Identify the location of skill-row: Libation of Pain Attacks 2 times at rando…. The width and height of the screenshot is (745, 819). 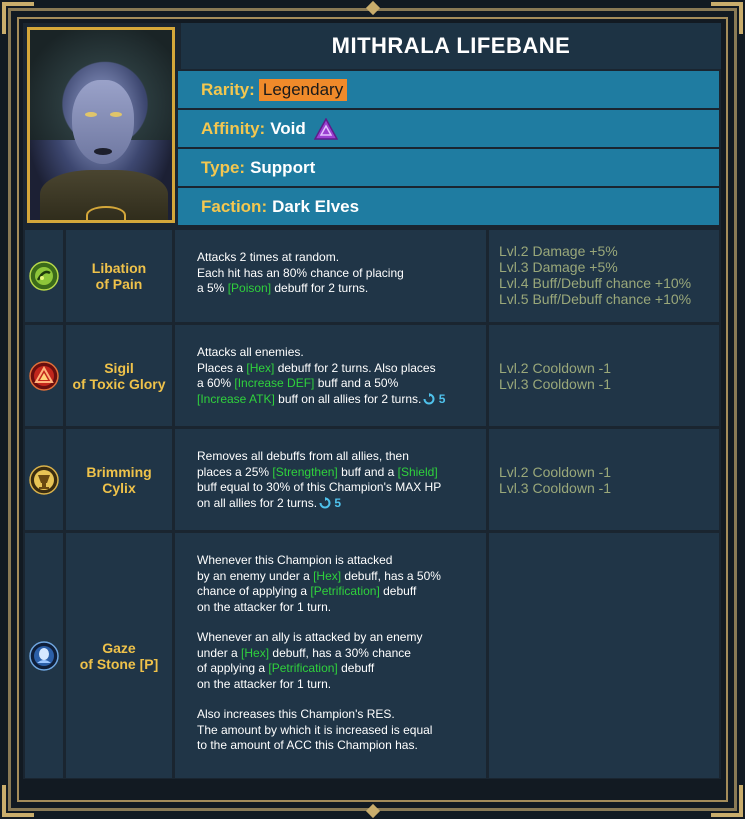
(372, 276).